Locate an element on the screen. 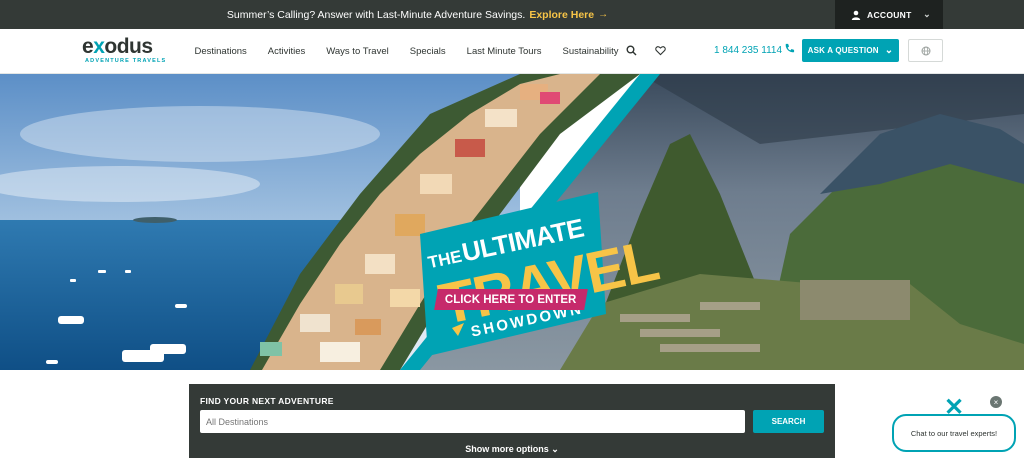  cta-label: CLICK HERE TO ENTER is located at coordinates (511, 299).